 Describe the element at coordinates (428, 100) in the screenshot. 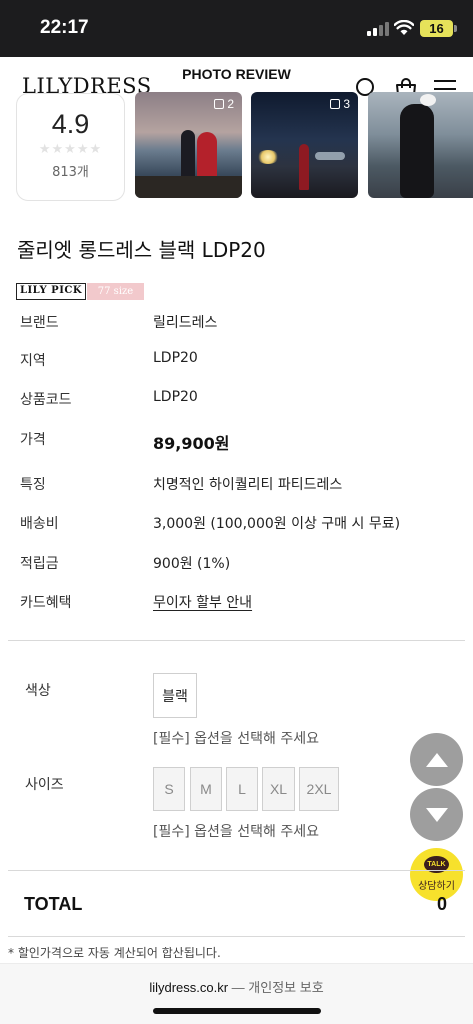

I see `photo-bouquet` at that location.